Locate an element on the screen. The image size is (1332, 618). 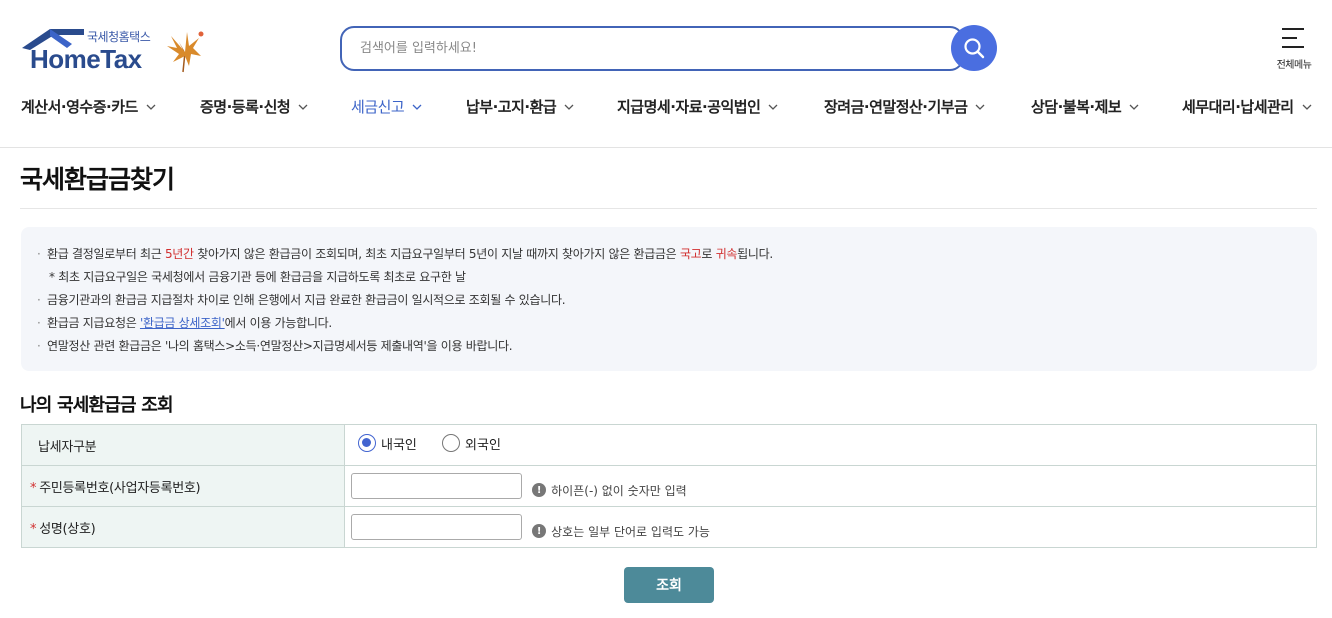
nav-item-label: 상담·불복·제보 is located at coordinates (1076, 107).